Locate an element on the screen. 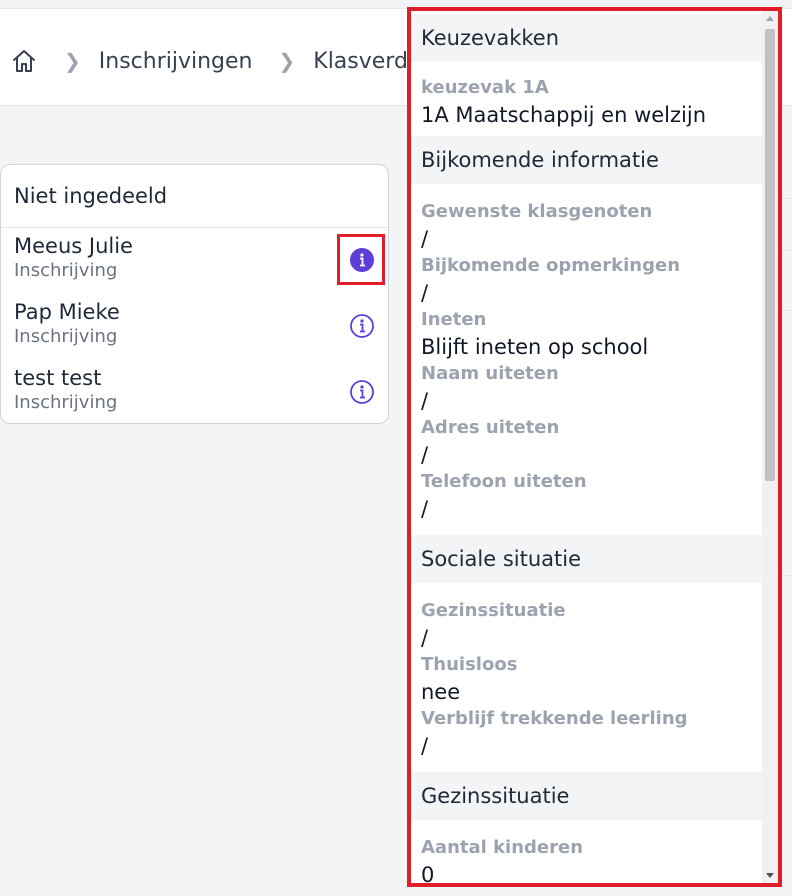 This screenshot has width=792, height=896. scroll-down-arrow-icon is located at coordinates (770, 875).